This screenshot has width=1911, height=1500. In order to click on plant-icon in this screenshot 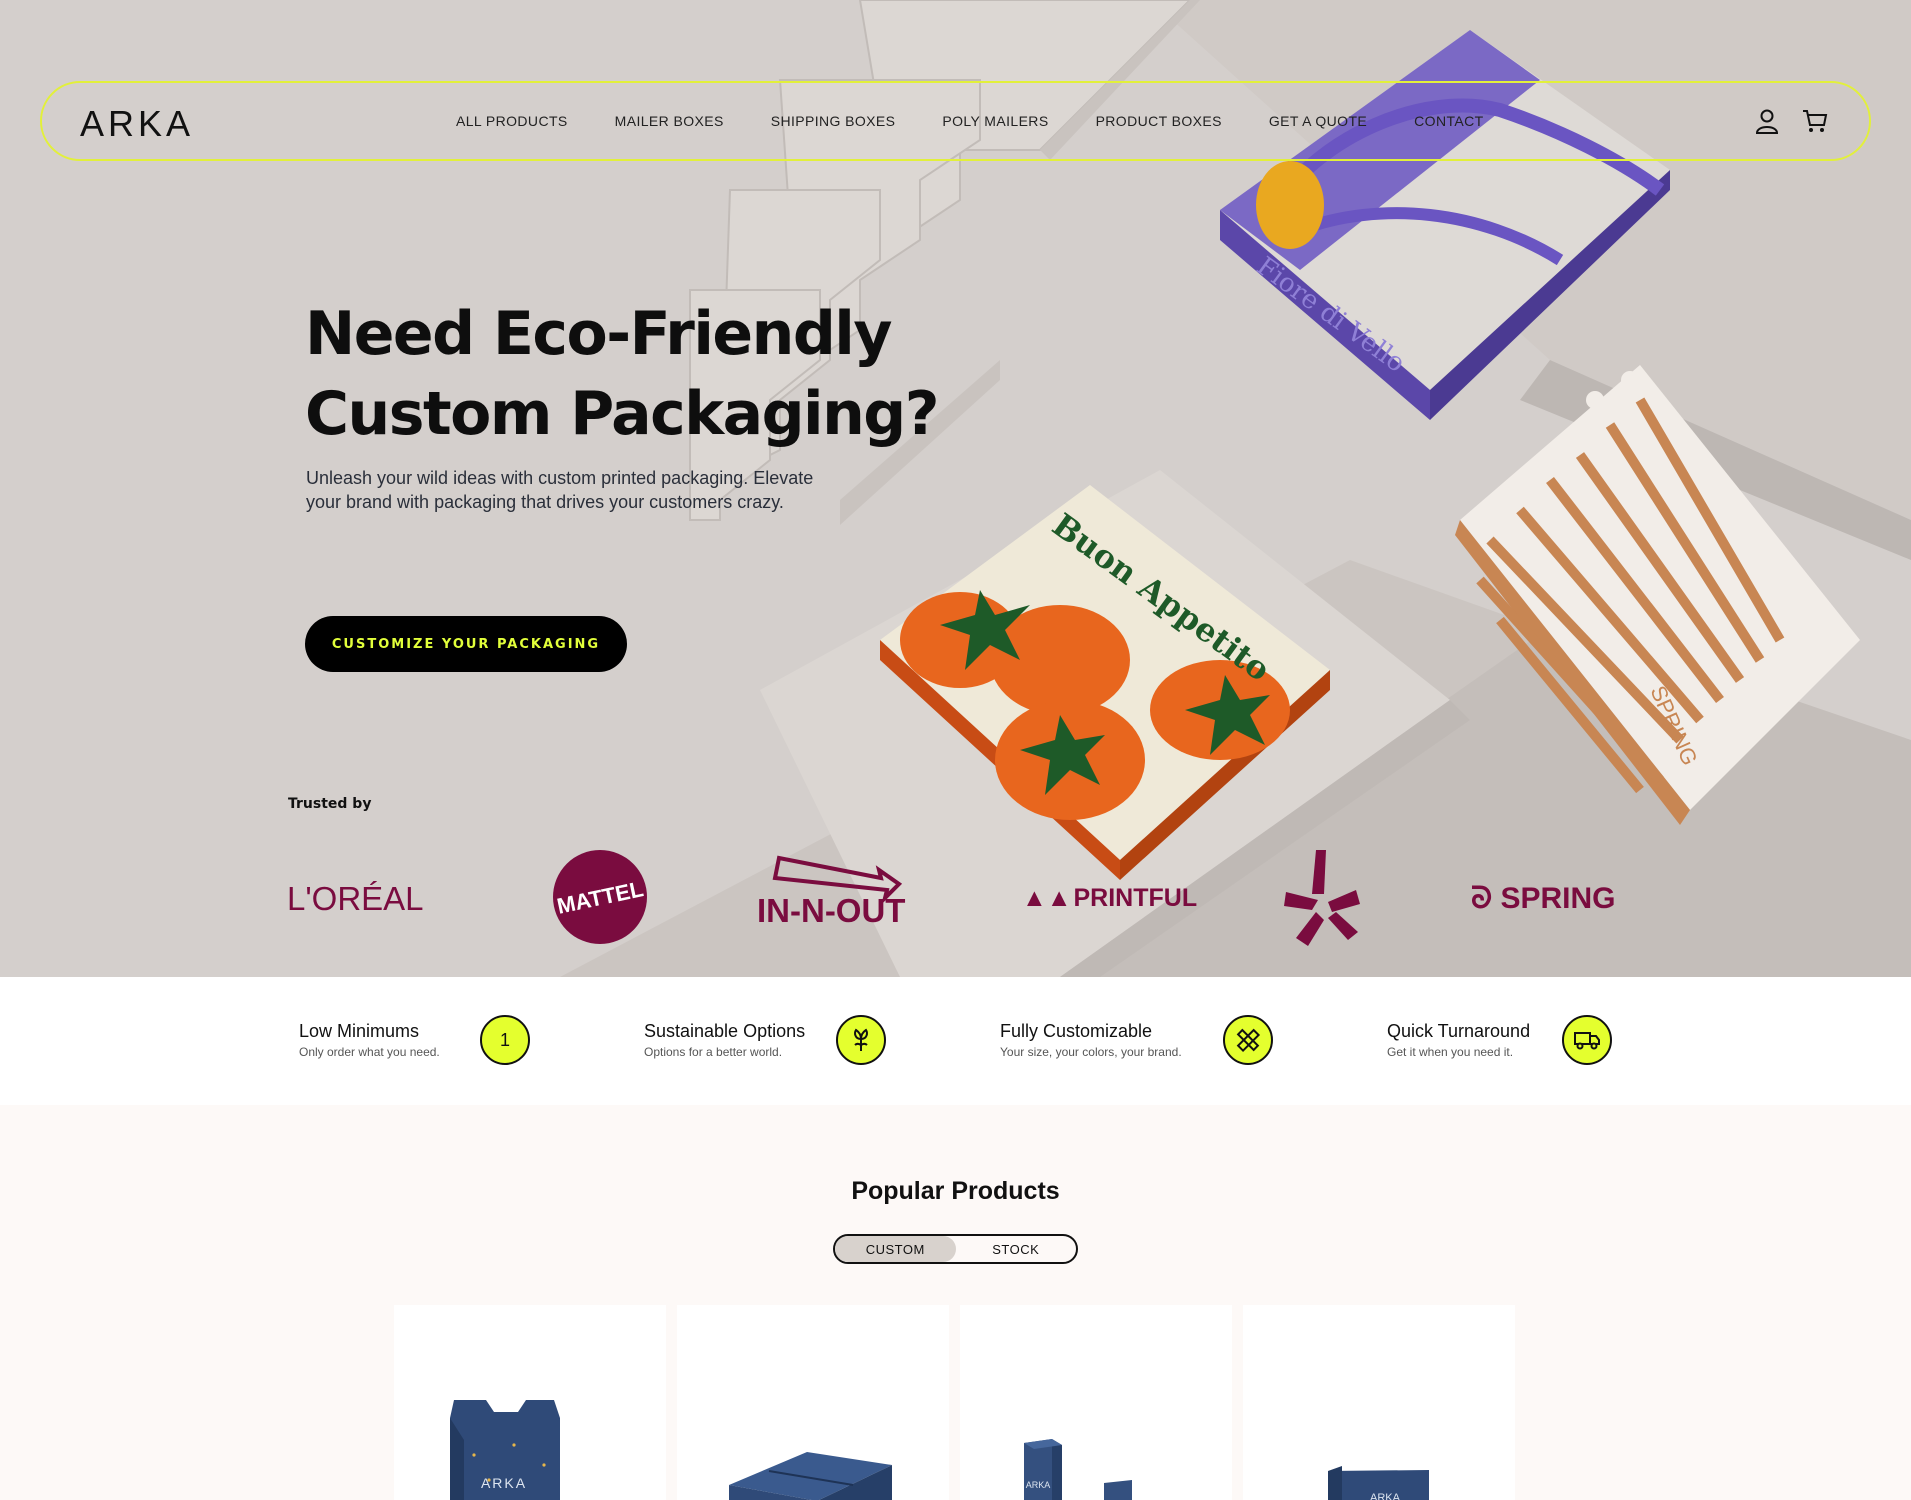, I will do `click(861, 1040)`.